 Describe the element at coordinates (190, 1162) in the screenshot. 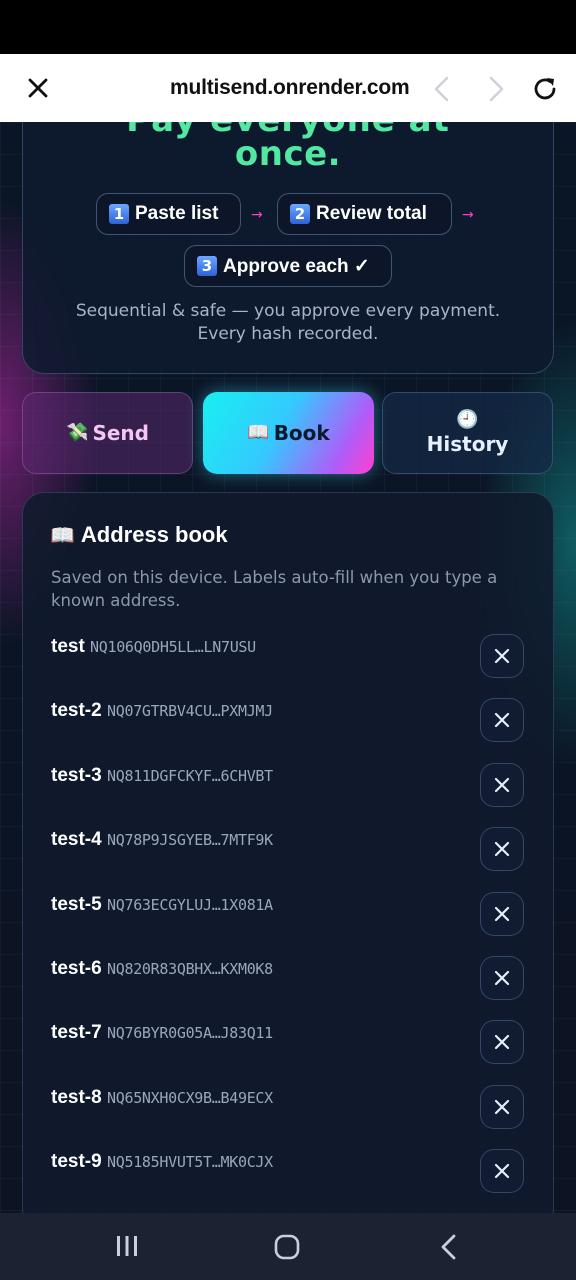

I see `address-value: NQ5185HVUT5T…MK0CJX` at that location.